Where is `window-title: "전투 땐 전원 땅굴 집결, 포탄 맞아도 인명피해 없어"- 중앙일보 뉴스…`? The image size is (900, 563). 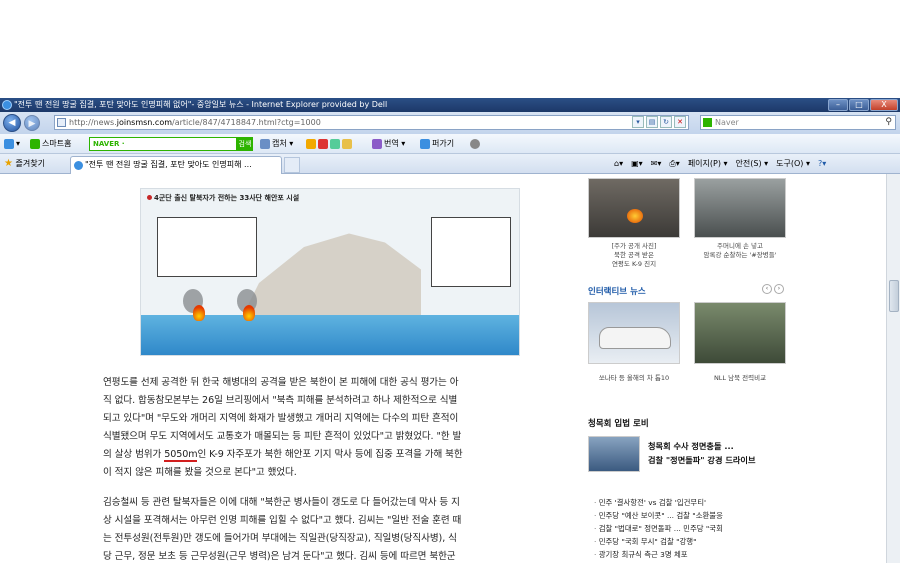
window-title: "전투 땐 전원 땅굴 집결, 포탄 맞아도 인명피해 없어"- 중앙일보 뉴스… is located at coordinates (201, 104).